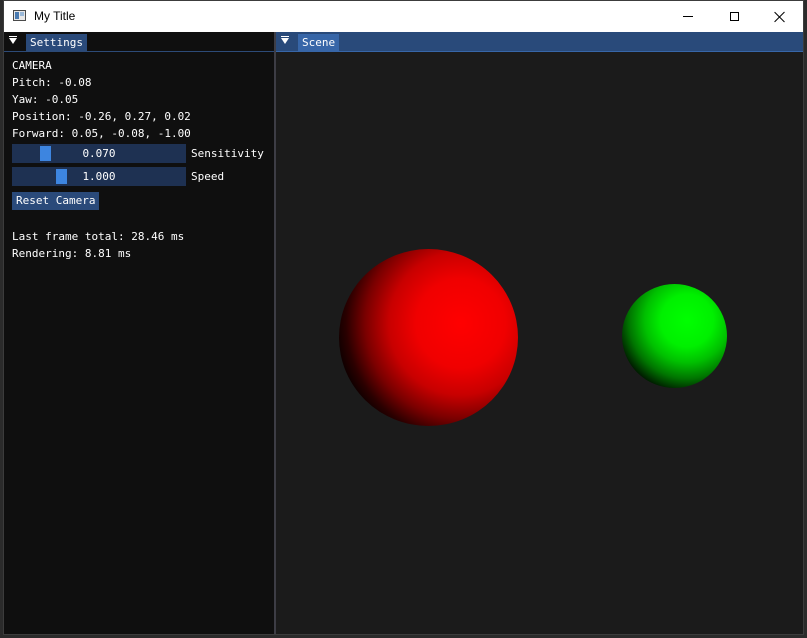 The image size is (807, 638). Describe the element at coordinates (19, 15) in the screenshot. I see `app-window-icon` at that location.